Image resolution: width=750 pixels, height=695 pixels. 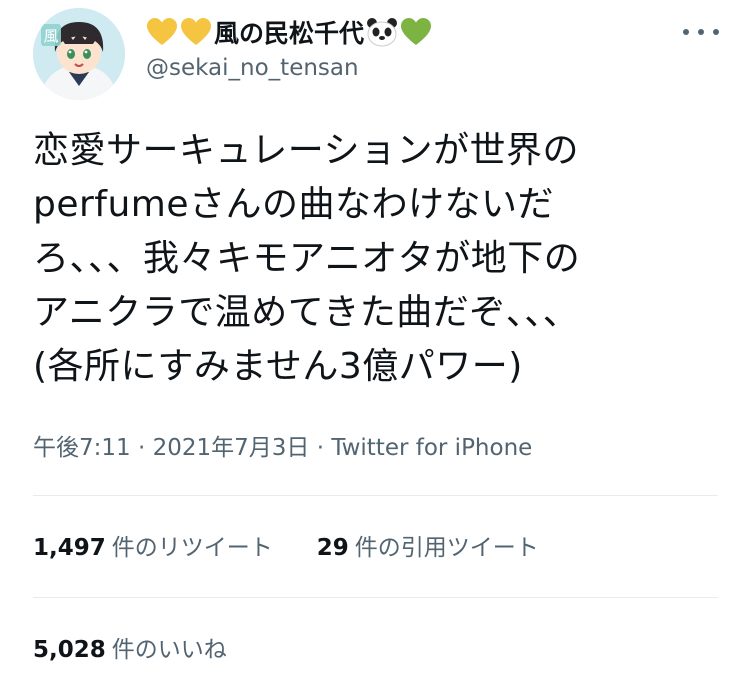 I want to click on retweets-label: 件のリツイート, so click(x=192, y=548).